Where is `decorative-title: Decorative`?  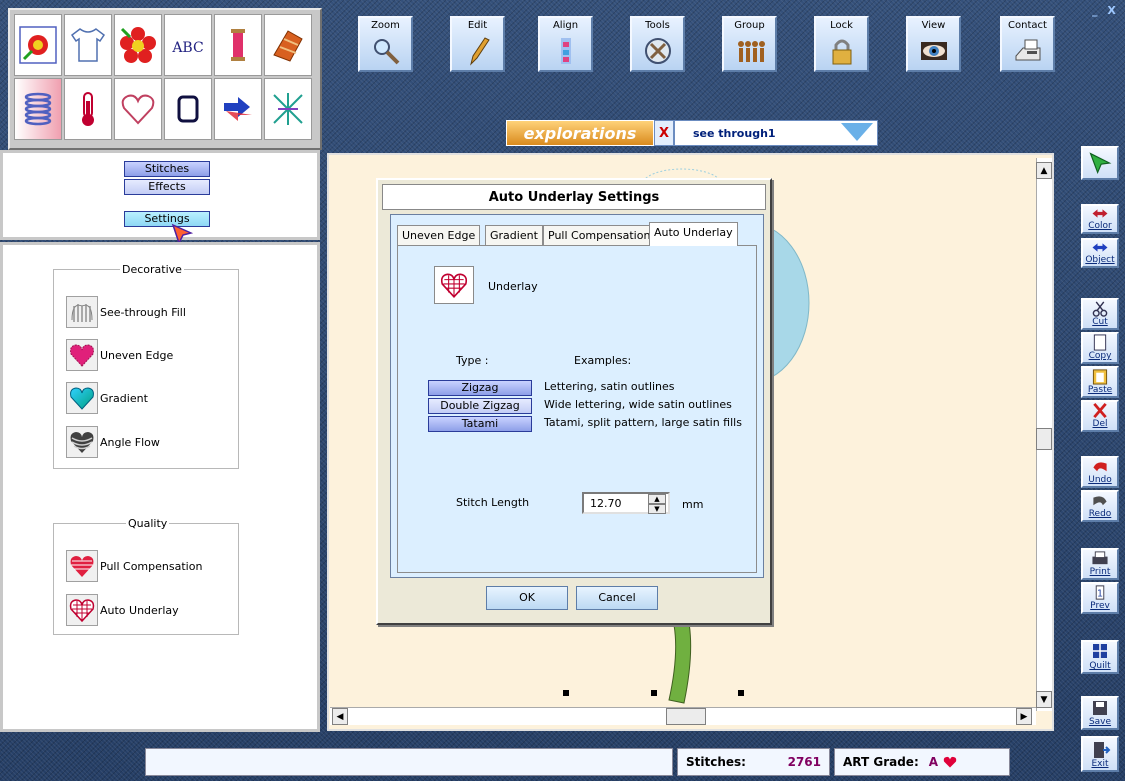
decorative-title: Decorative is located at coordinates (152, 269).